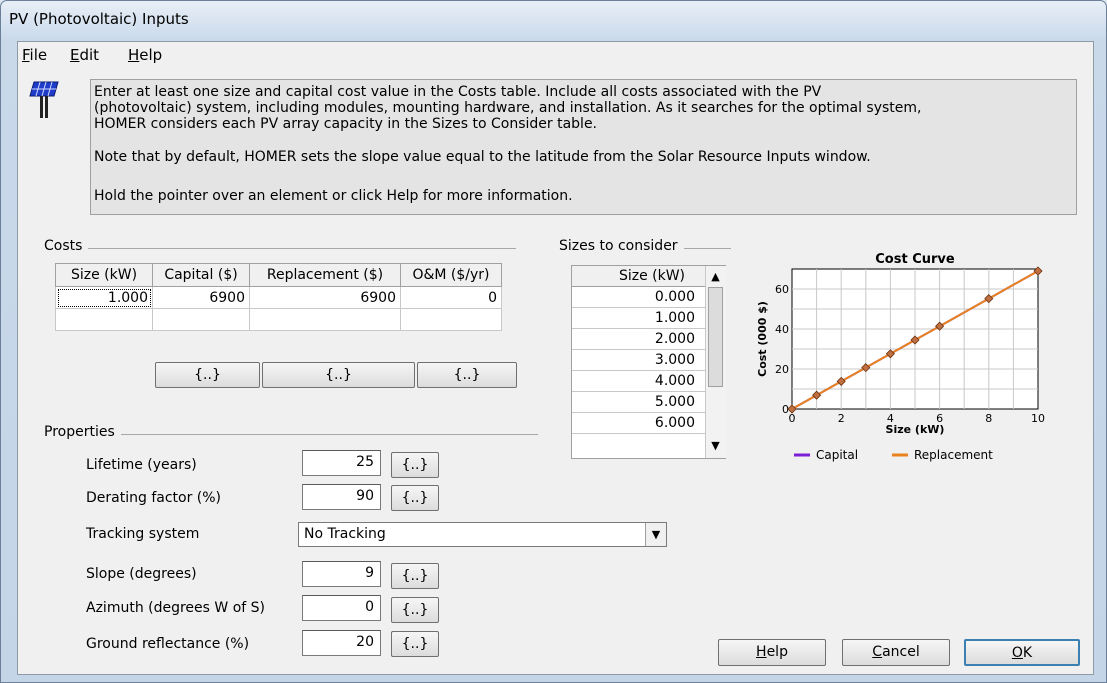 Image resolution: width=1107 pixels, height=683 pixels. I want to click on capital-sensitivity-button: {..}, so click(207, 375).